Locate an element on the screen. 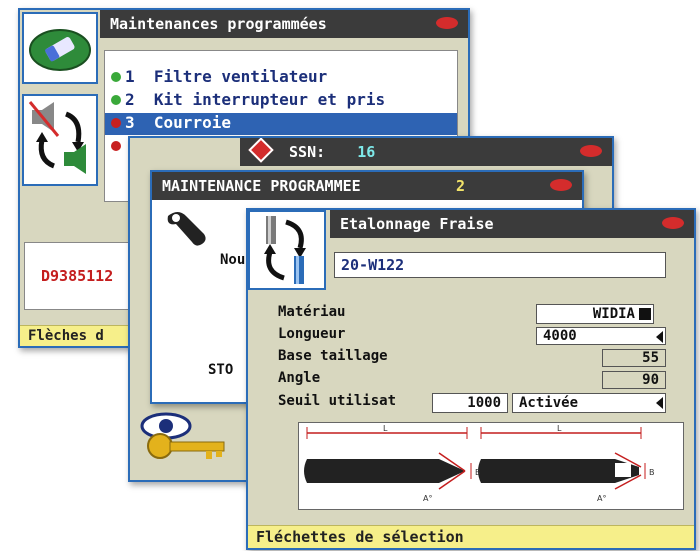  dim-a-left: A° is located at coordinates (427, 498).